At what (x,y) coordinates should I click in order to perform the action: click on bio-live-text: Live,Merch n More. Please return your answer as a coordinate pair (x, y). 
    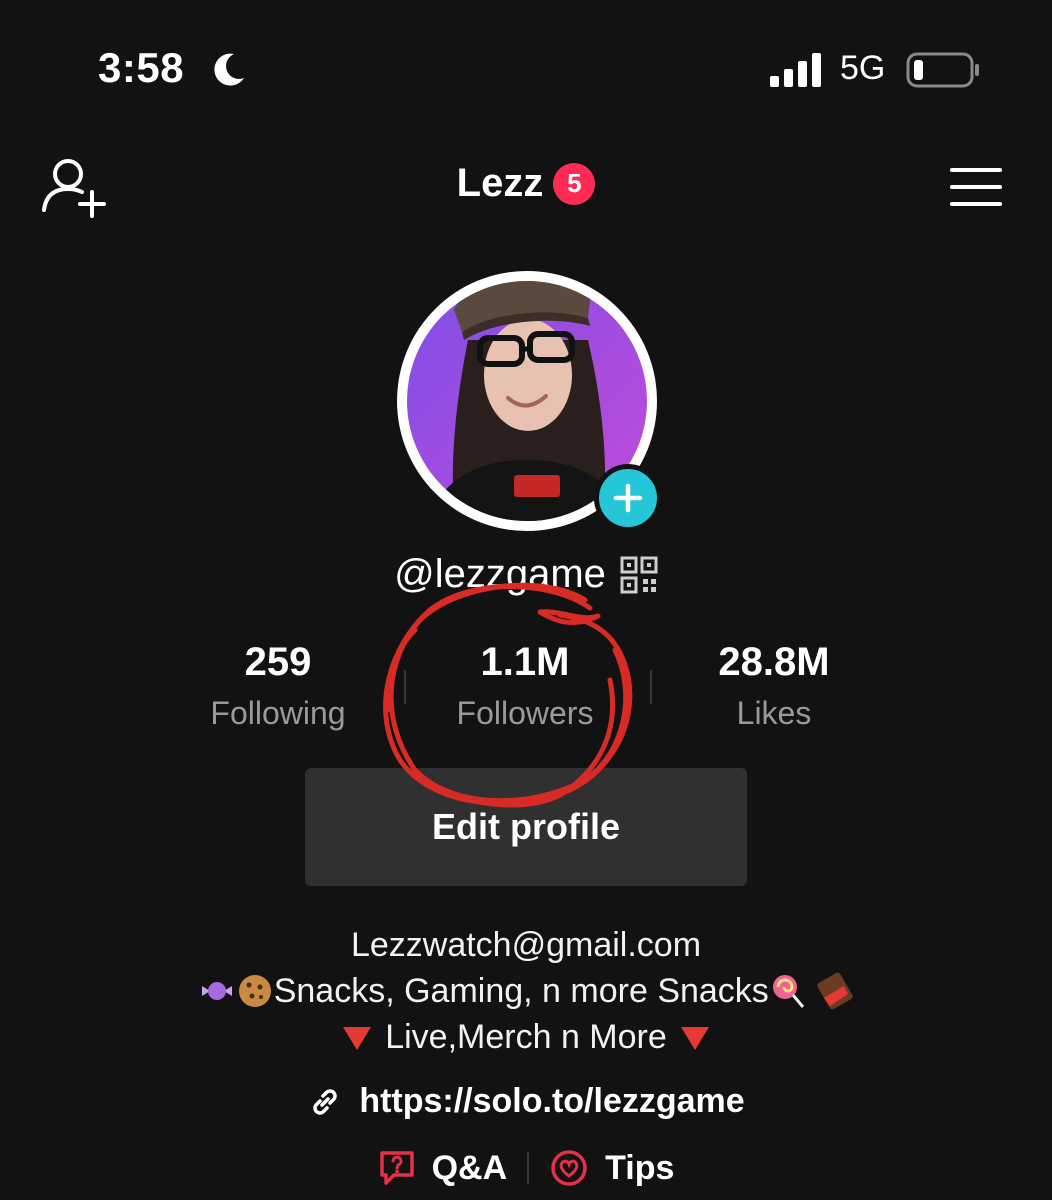
    Looking at the image, I should click on (526, 1037).